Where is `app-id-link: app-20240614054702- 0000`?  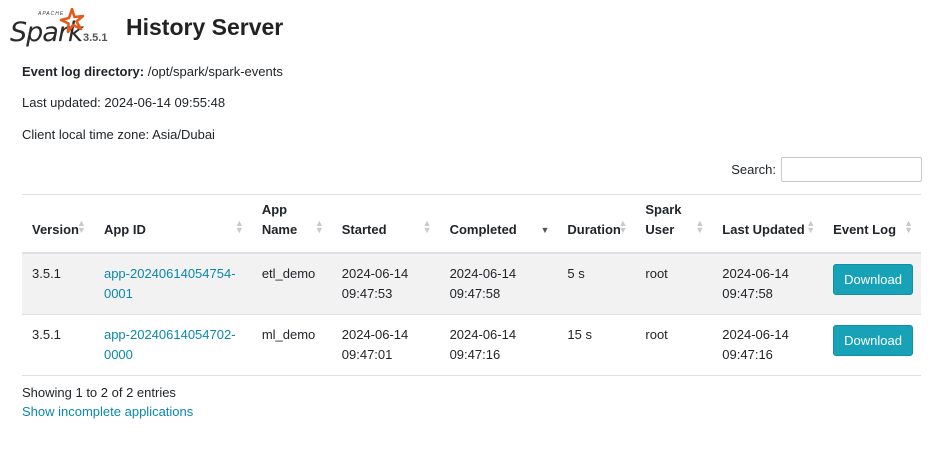
app-id-link: app-20240614054702- 0000 is located at coordinates (170, 344).